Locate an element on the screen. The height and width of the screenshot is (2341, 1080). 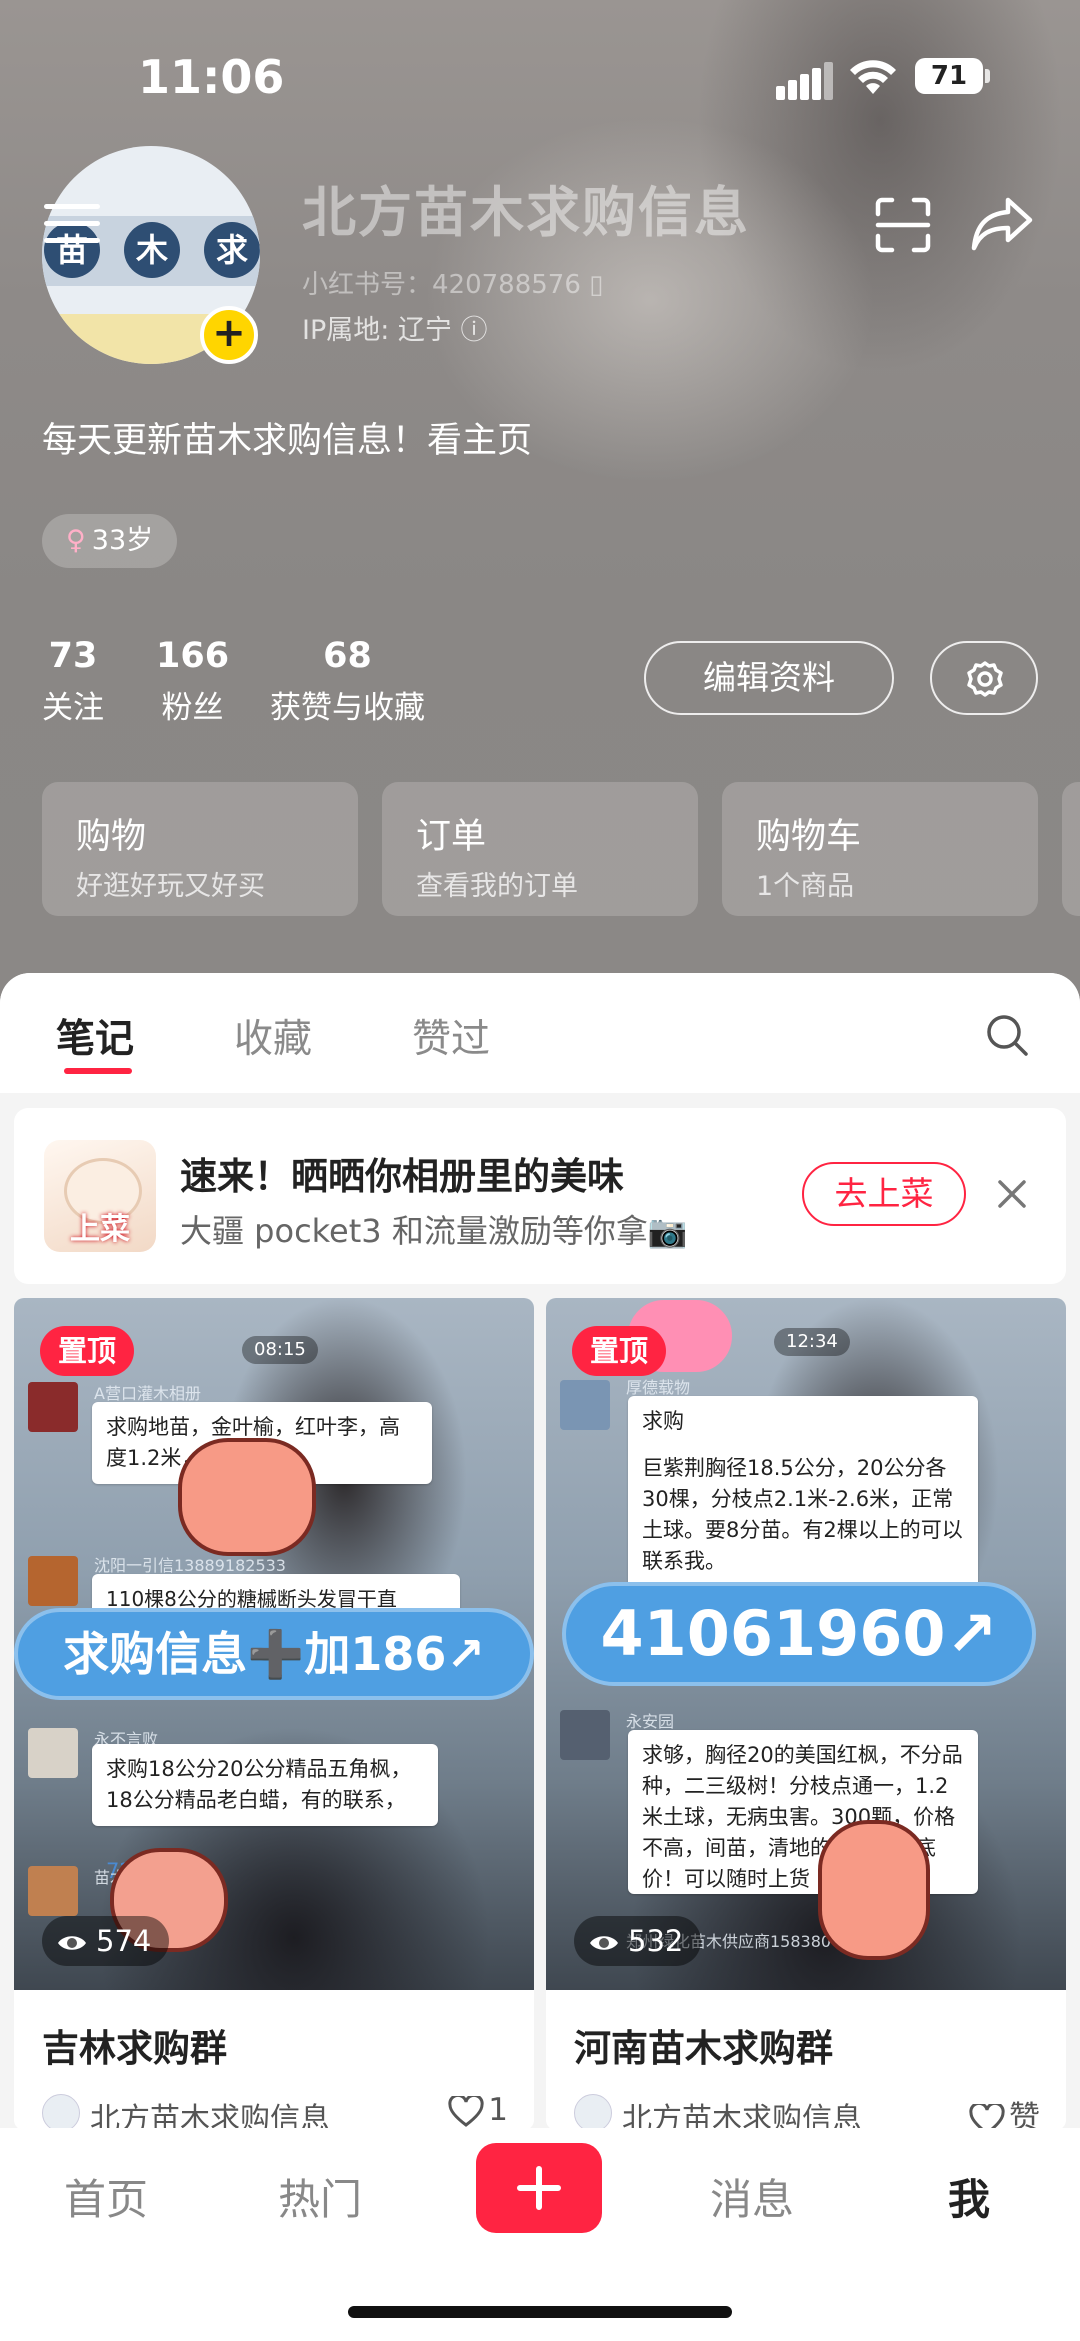
profile-bio: 每天更新苗木求购信息！看主页 is located at coordinates (287, 441).